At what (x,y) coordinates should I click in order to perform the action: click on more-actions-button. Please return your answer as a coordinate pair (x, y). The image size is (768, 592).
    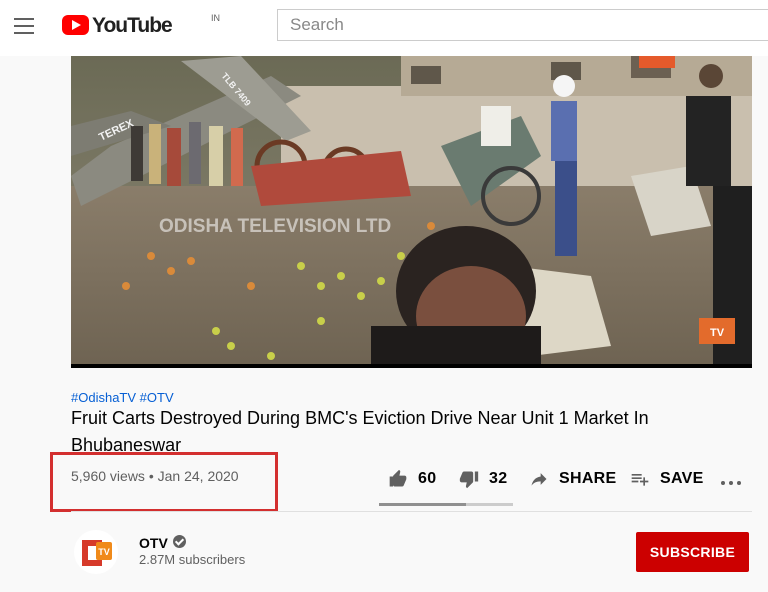
    Looking at the image, I should click on (736, 479).